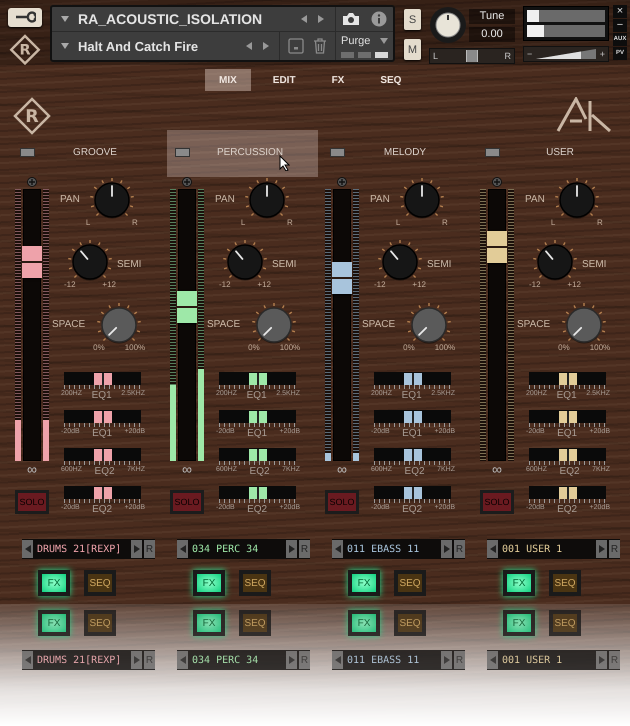 Image resolution: width=630 pixels, height=726 pixels. Describe the element at coordinates (391, 80) in the screenshot. I see `tab: SEQ` at that location.